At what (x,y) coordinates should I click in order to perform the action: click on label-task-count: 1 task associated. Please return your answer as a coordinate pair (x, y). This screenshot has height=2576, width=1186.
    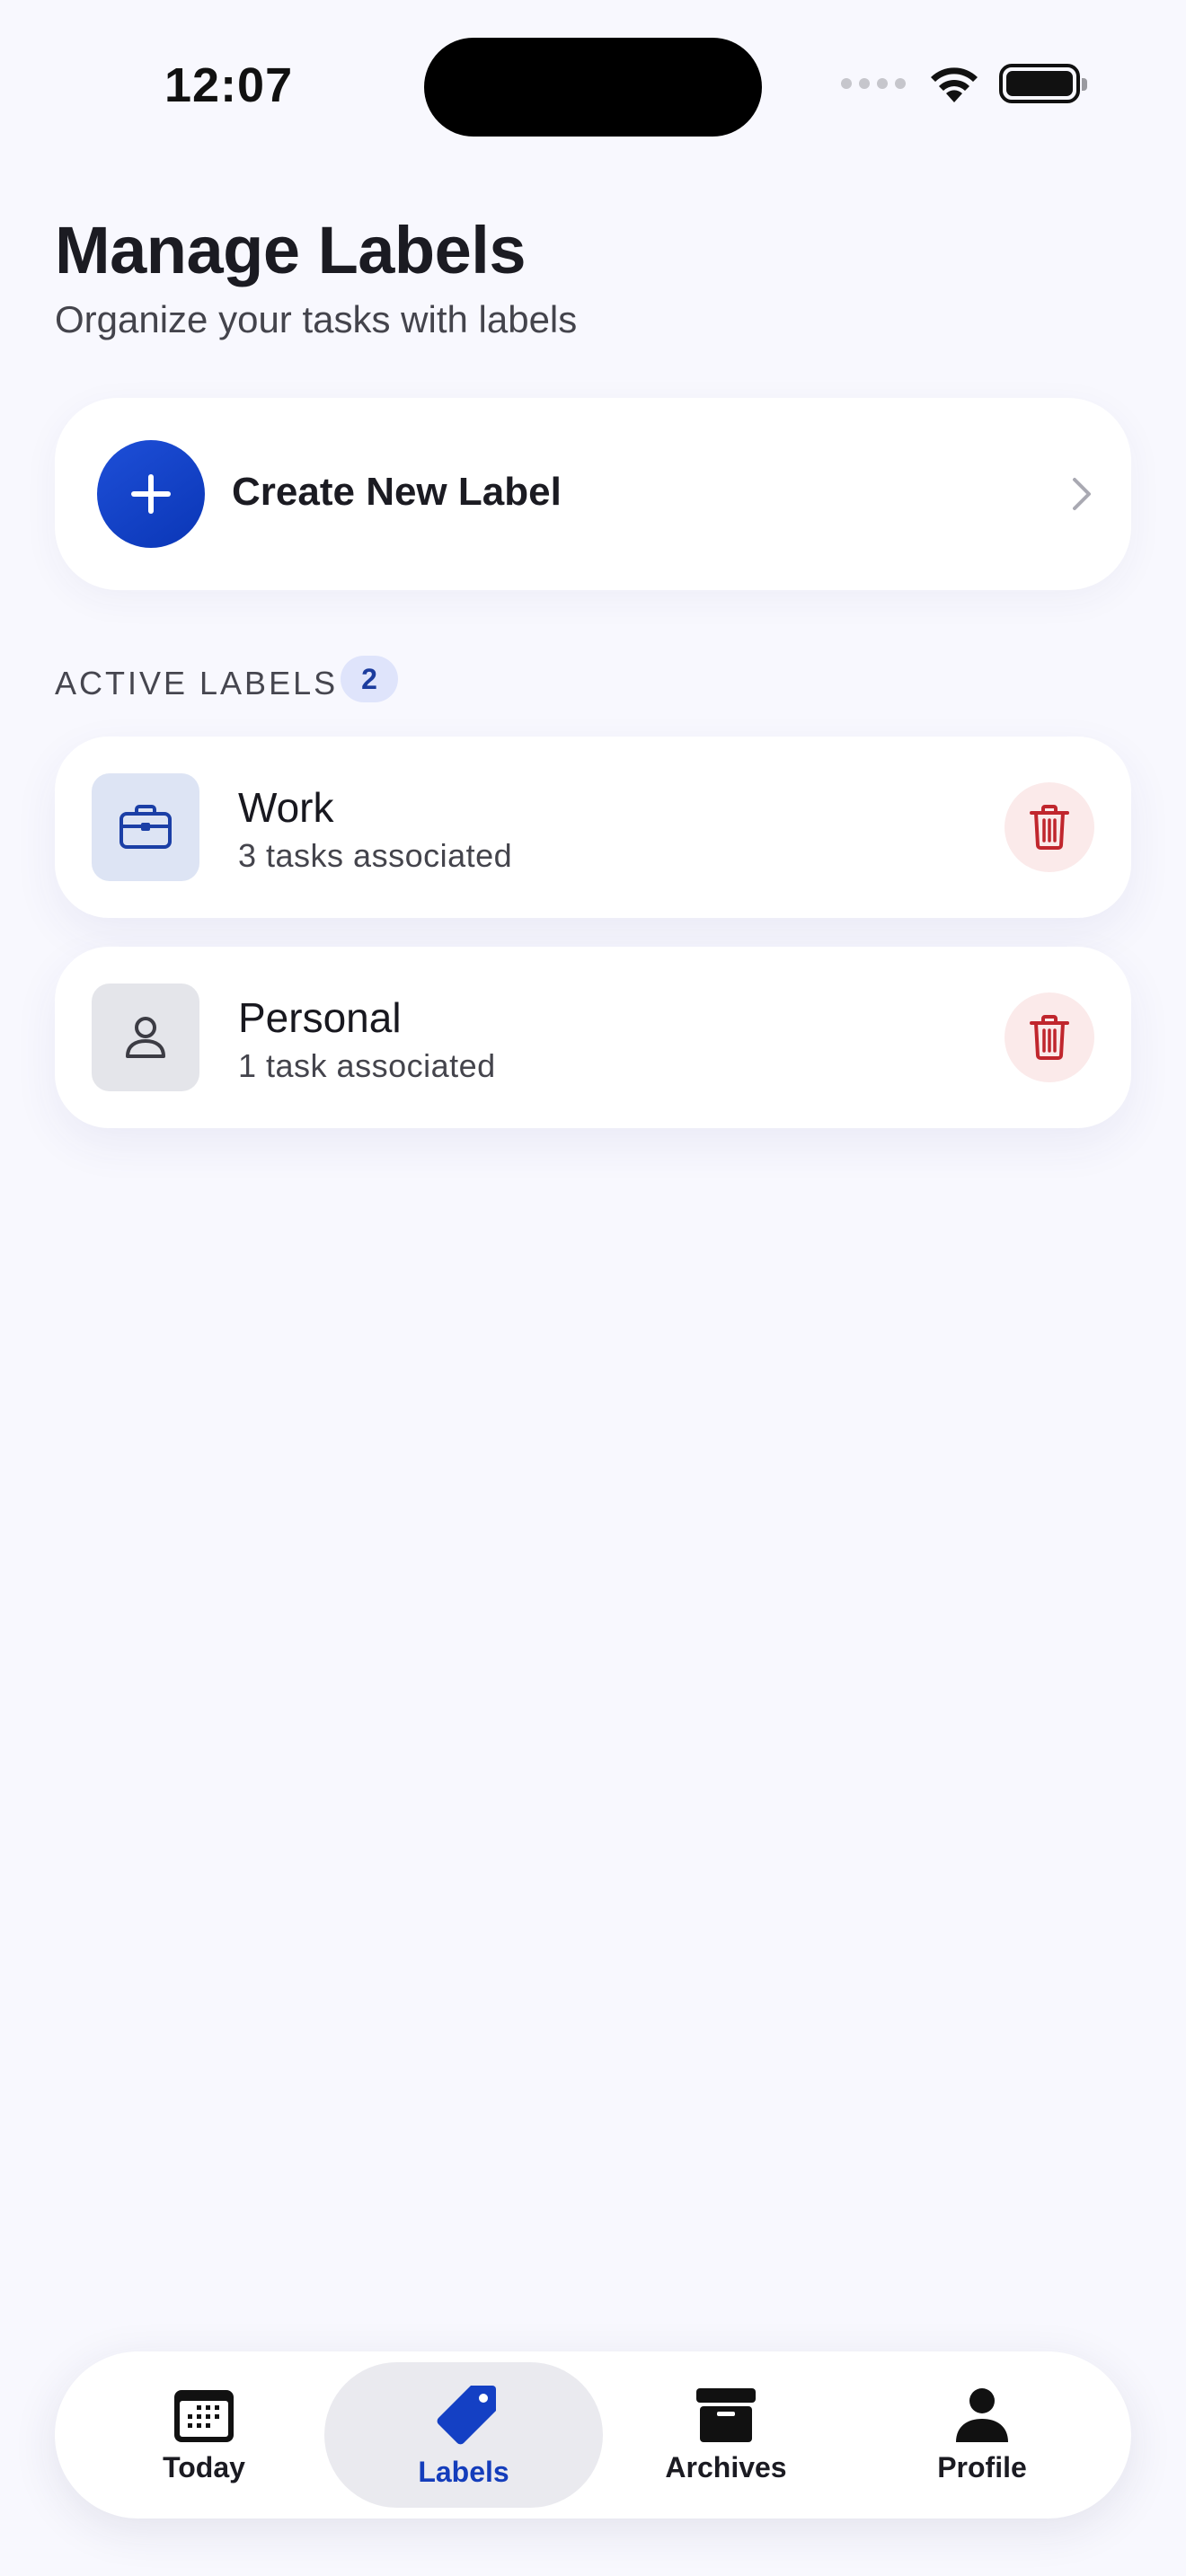
    Looking at the image, I should click on (367, 1065).